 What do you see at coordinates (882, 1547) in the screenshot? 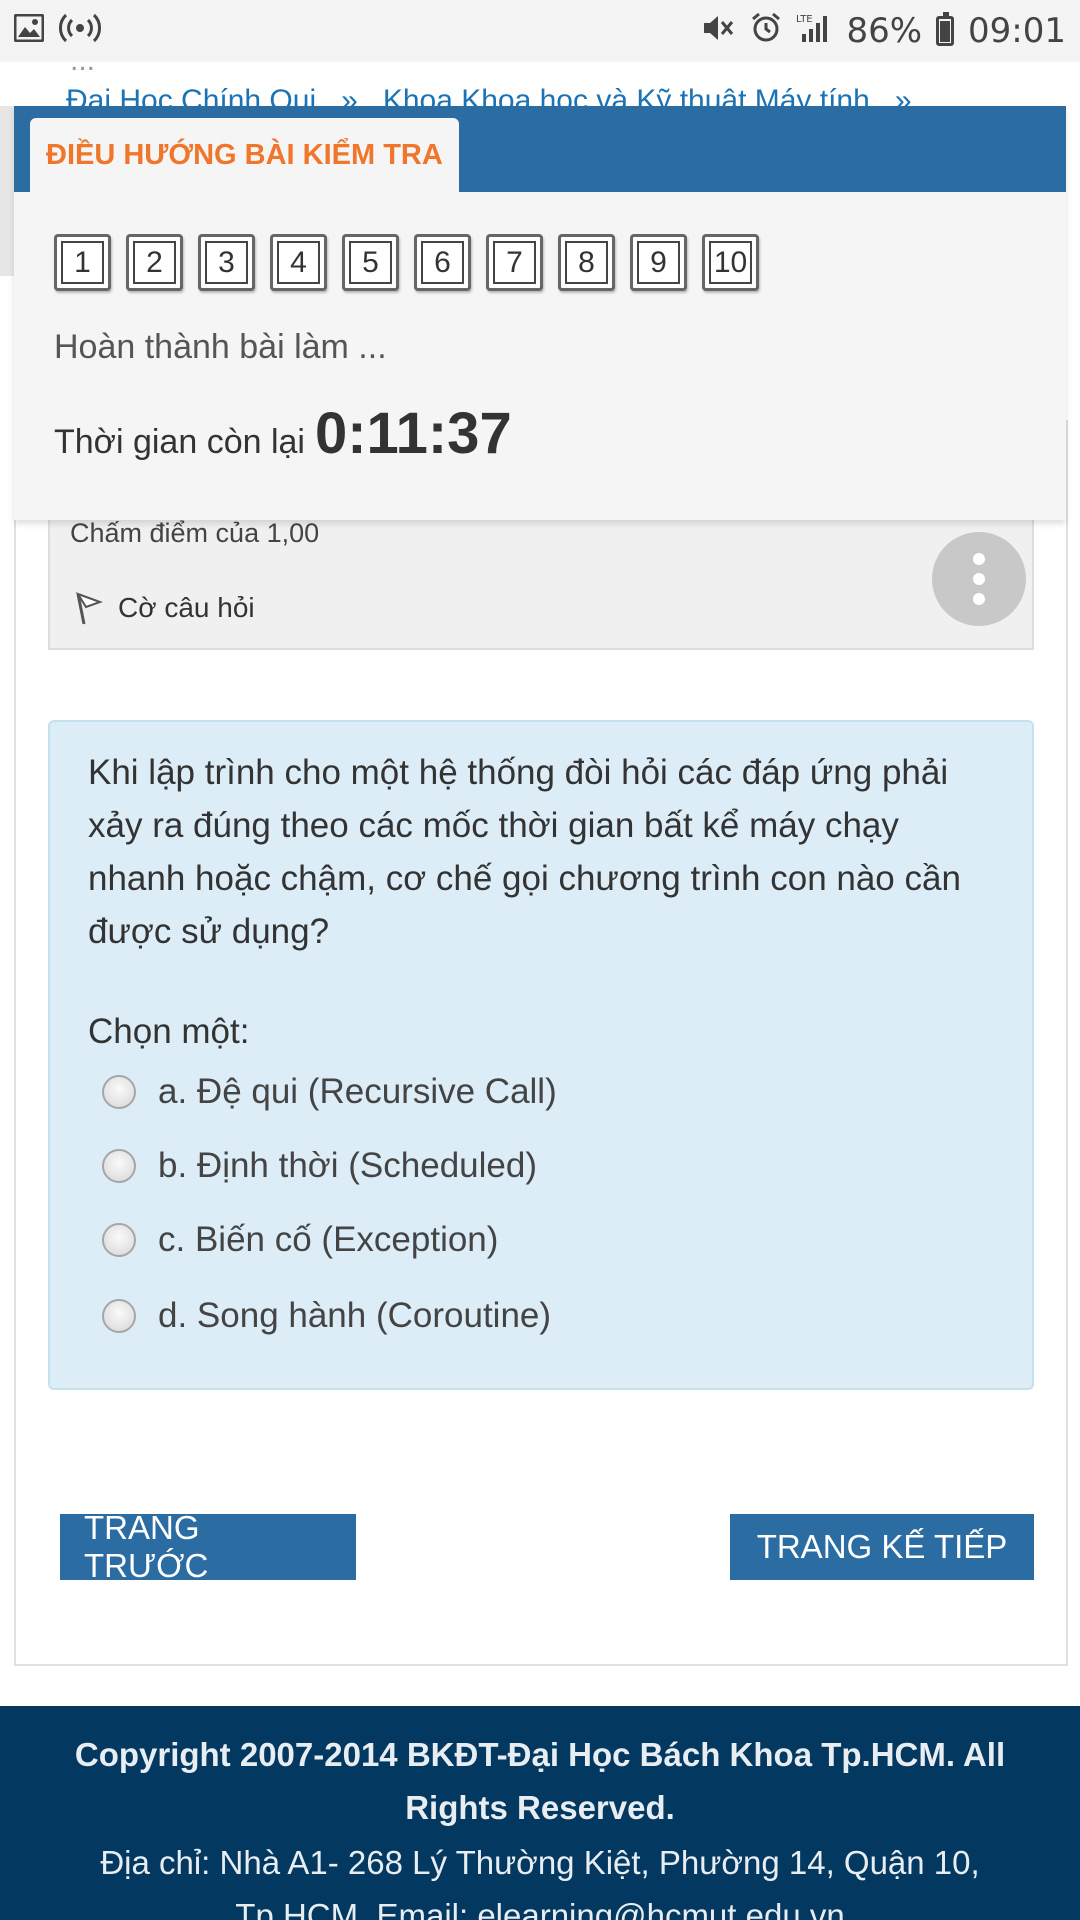
I see `next-page-button: TRANG KẾ TIẾP` at bounding box center [882, 1547].